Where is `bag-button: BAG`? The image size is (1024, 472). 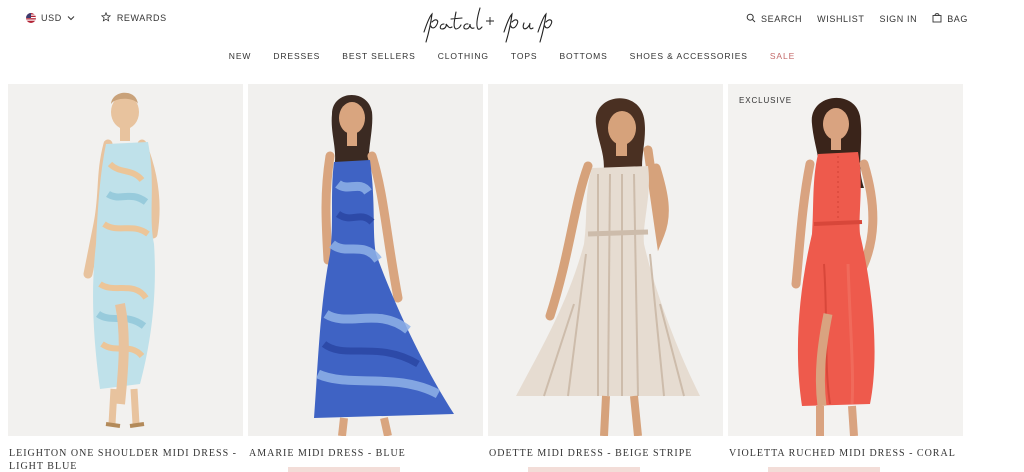
bag-button: BAG is located at coordinates (950, 18).